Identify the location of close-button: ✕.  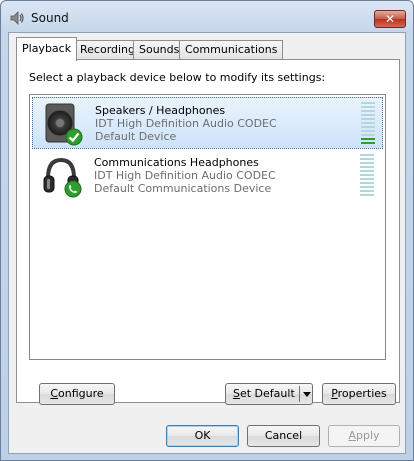
(390, 19).